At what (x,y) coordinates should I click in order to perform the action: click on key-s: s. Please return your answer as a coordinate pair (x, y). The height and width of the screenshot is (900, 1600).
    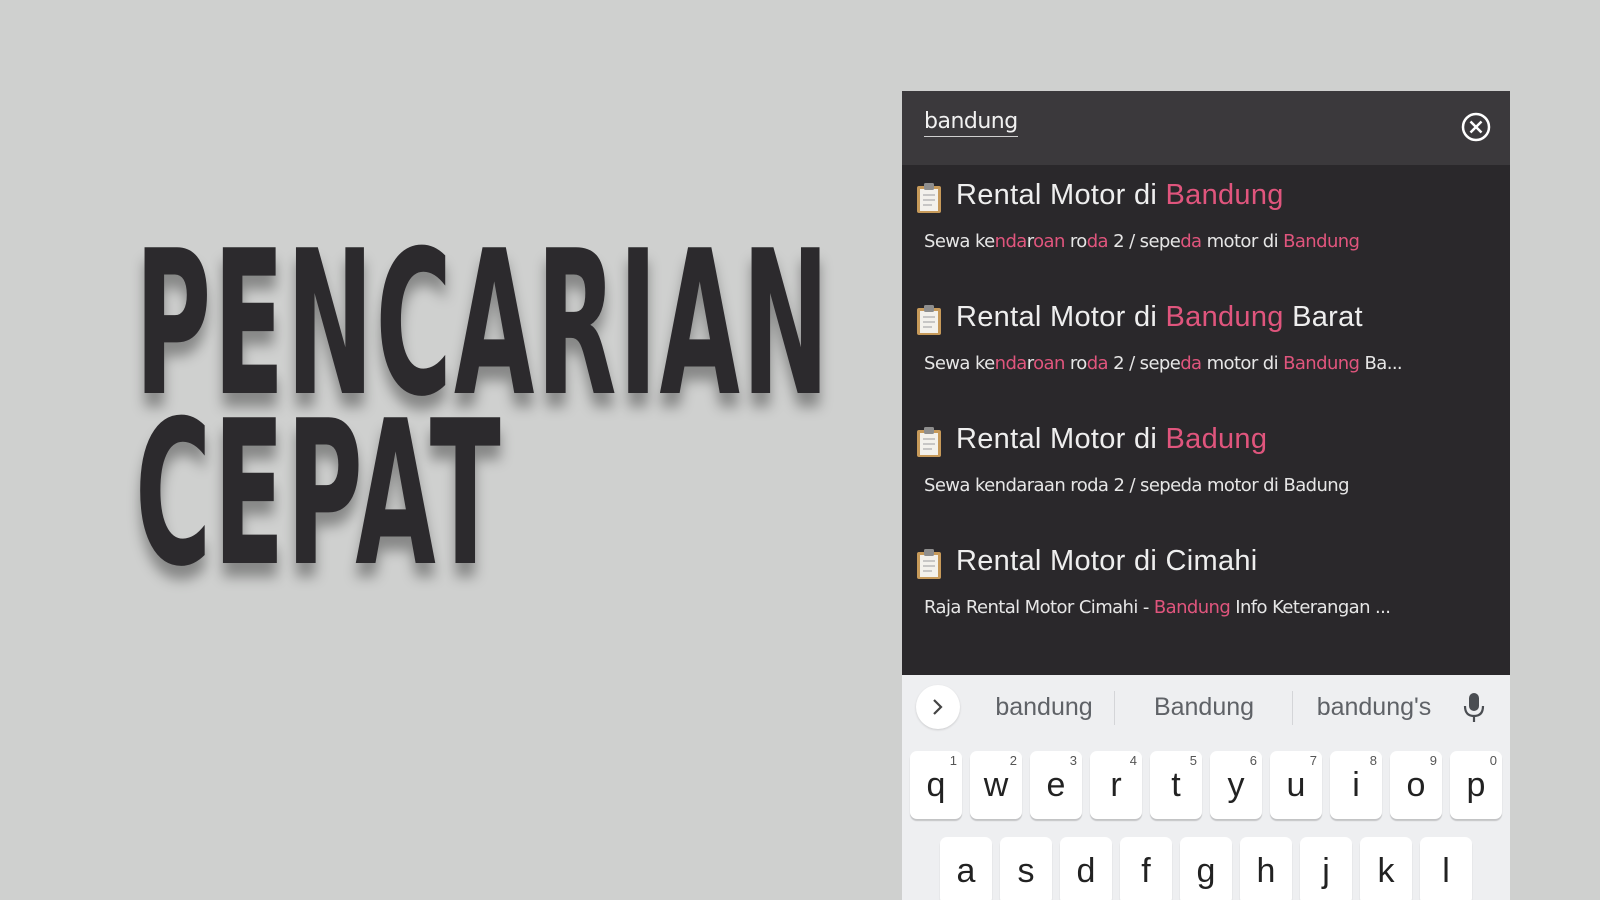
    Looking at the image, I should click on (1026, 868).